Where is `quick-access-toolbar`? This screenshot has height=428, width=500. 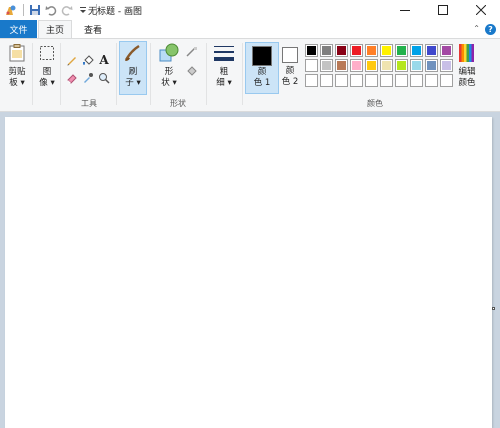 quick-access-toolbar is located at coordinates (50, 10).